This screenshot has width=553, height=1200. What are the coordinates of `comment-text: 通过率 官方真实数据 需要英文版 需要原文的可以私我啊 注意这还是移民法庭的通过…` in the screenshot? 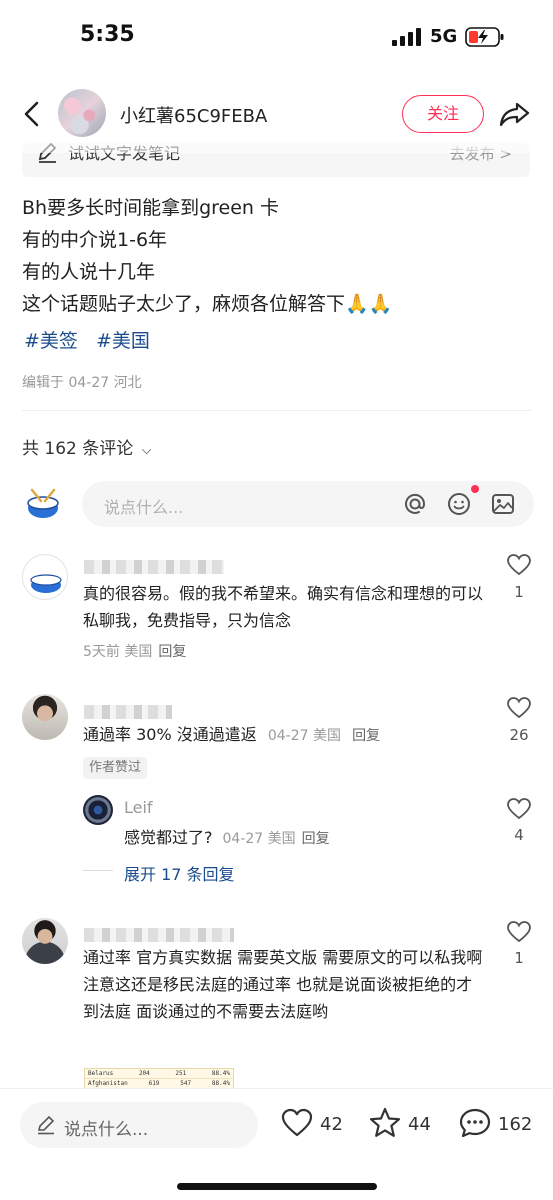 It's located at (283, 984).